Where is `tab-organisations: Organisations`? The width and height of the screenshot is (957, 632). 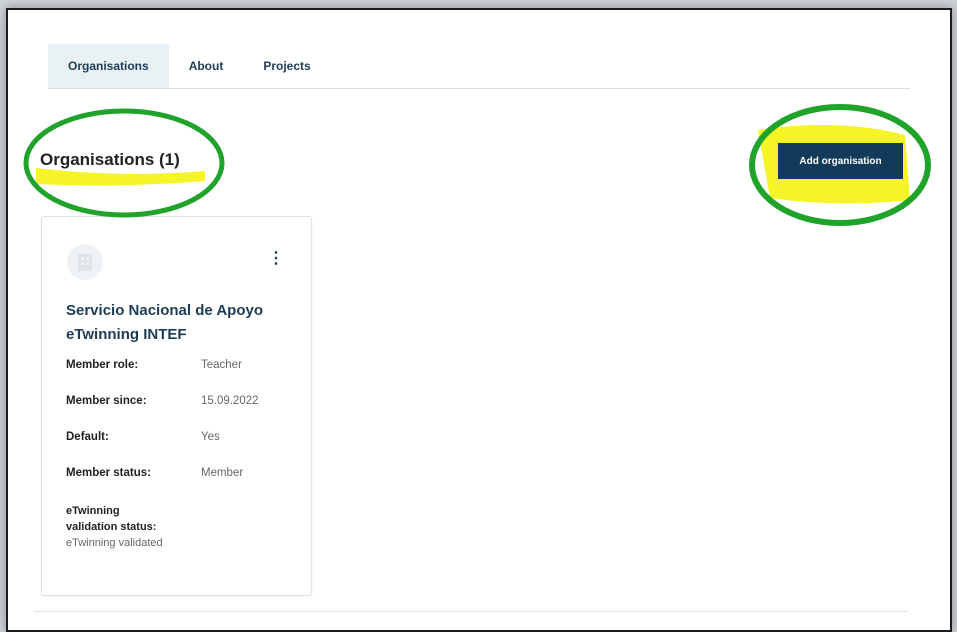
tab-organisations: Organisations is located at coordinates (108, 66).